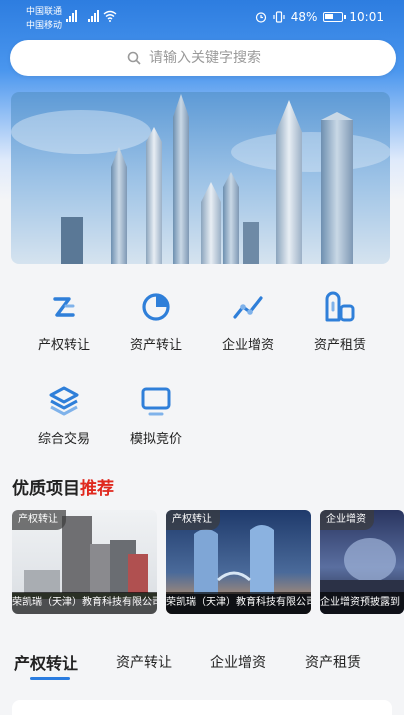 This screenshot has height=715, width=404. I want to click on project-card: 企业增资 企业增资预披露到, so click(362, 562).